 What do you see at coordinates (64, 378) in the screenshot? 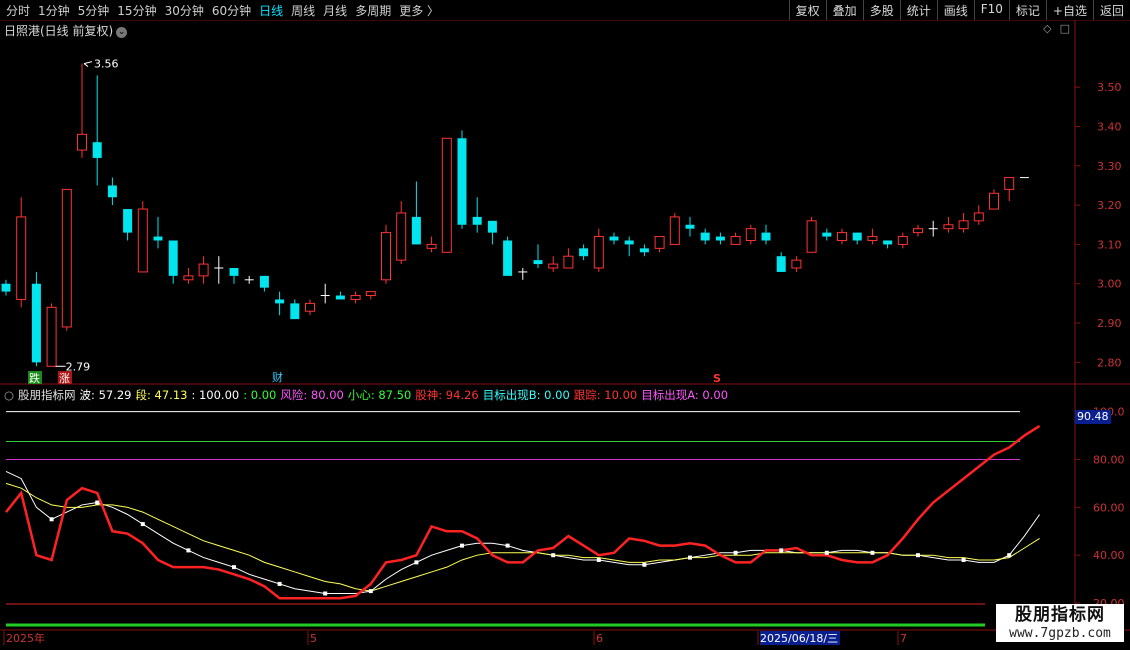
I see `zhang-signal-label: 涨` at bounding box center [64, 378].